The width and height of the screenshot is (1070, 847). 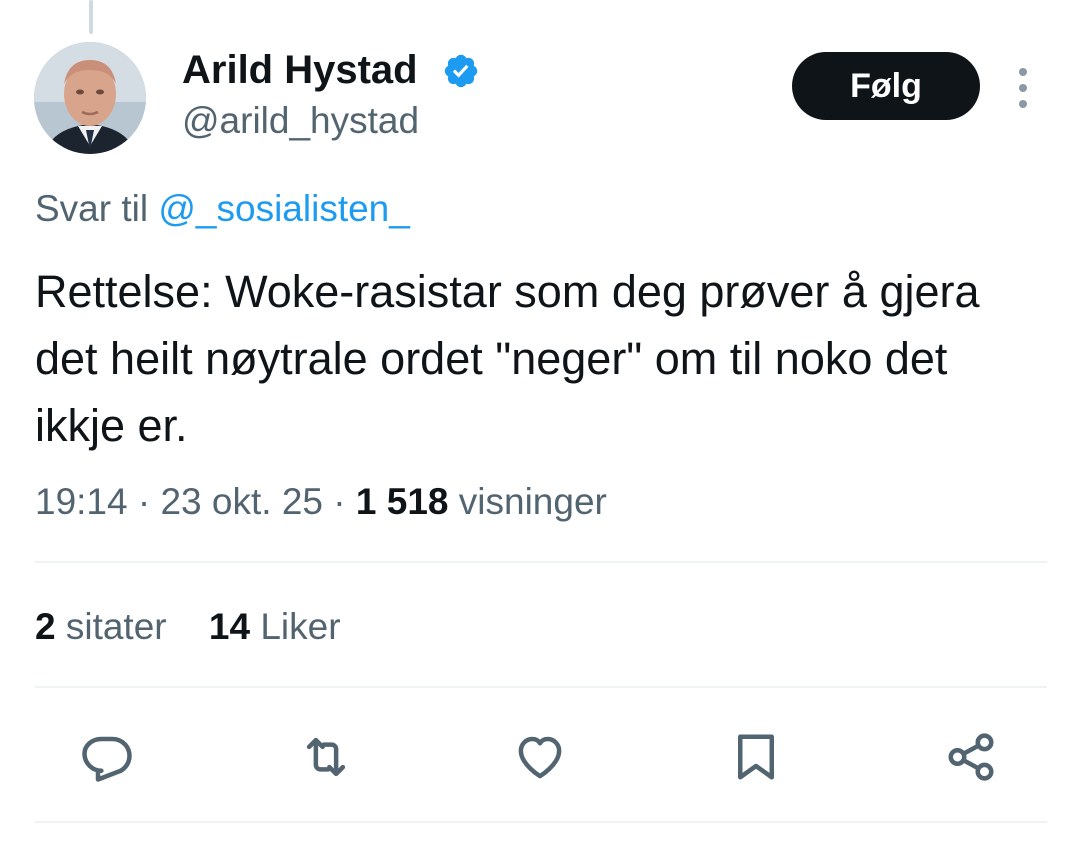 I want to click on avatar-photo, so click(x=90, y=98).